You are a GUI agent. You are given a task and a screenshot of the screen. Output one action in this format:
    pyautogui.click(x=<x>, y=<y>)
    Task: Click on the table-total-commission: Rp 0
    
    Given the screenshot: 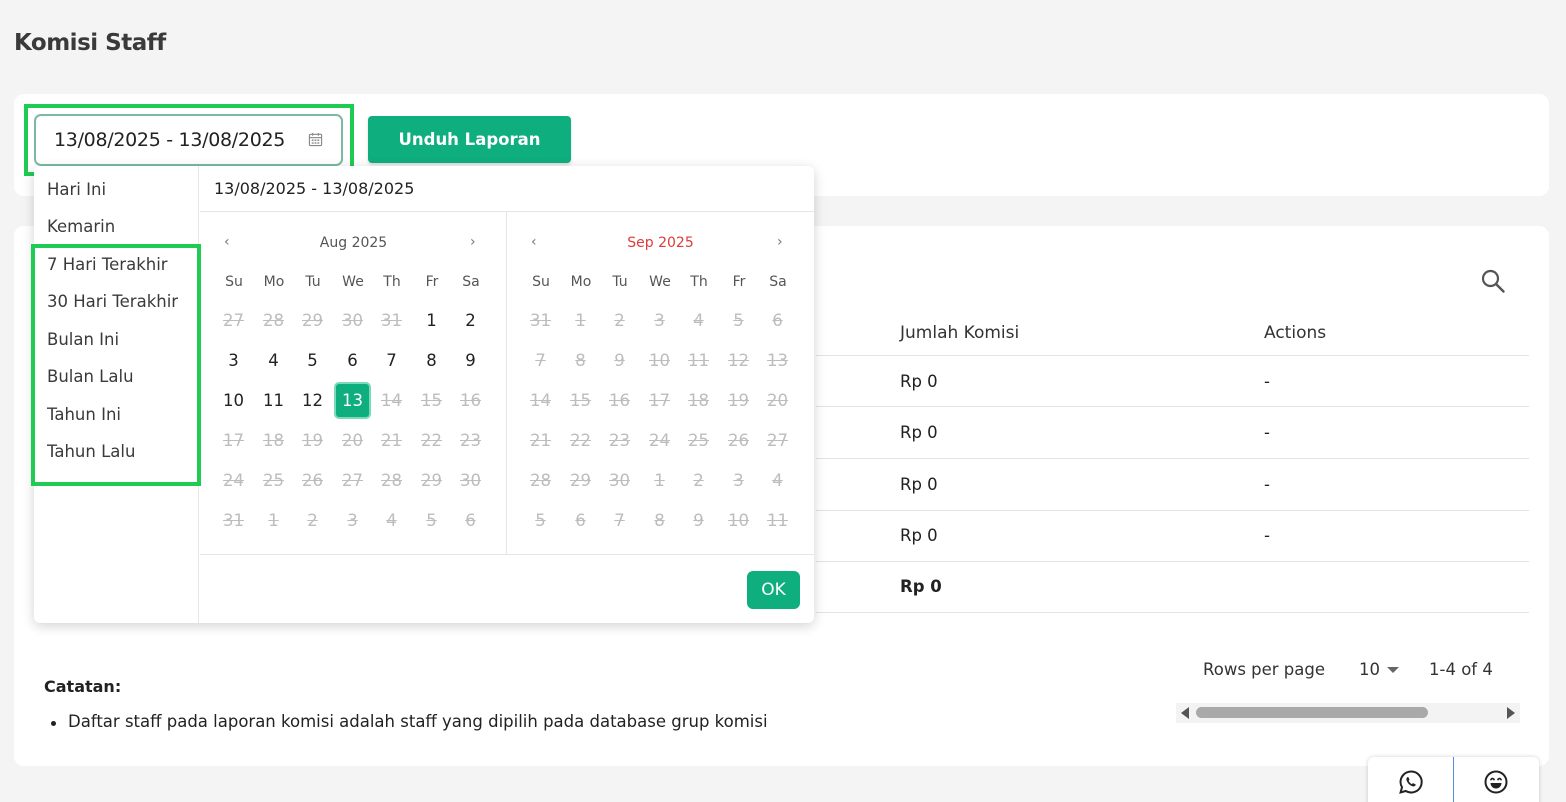 What is the action you would take?
    pyautogui.click(x=921, y=586)
    